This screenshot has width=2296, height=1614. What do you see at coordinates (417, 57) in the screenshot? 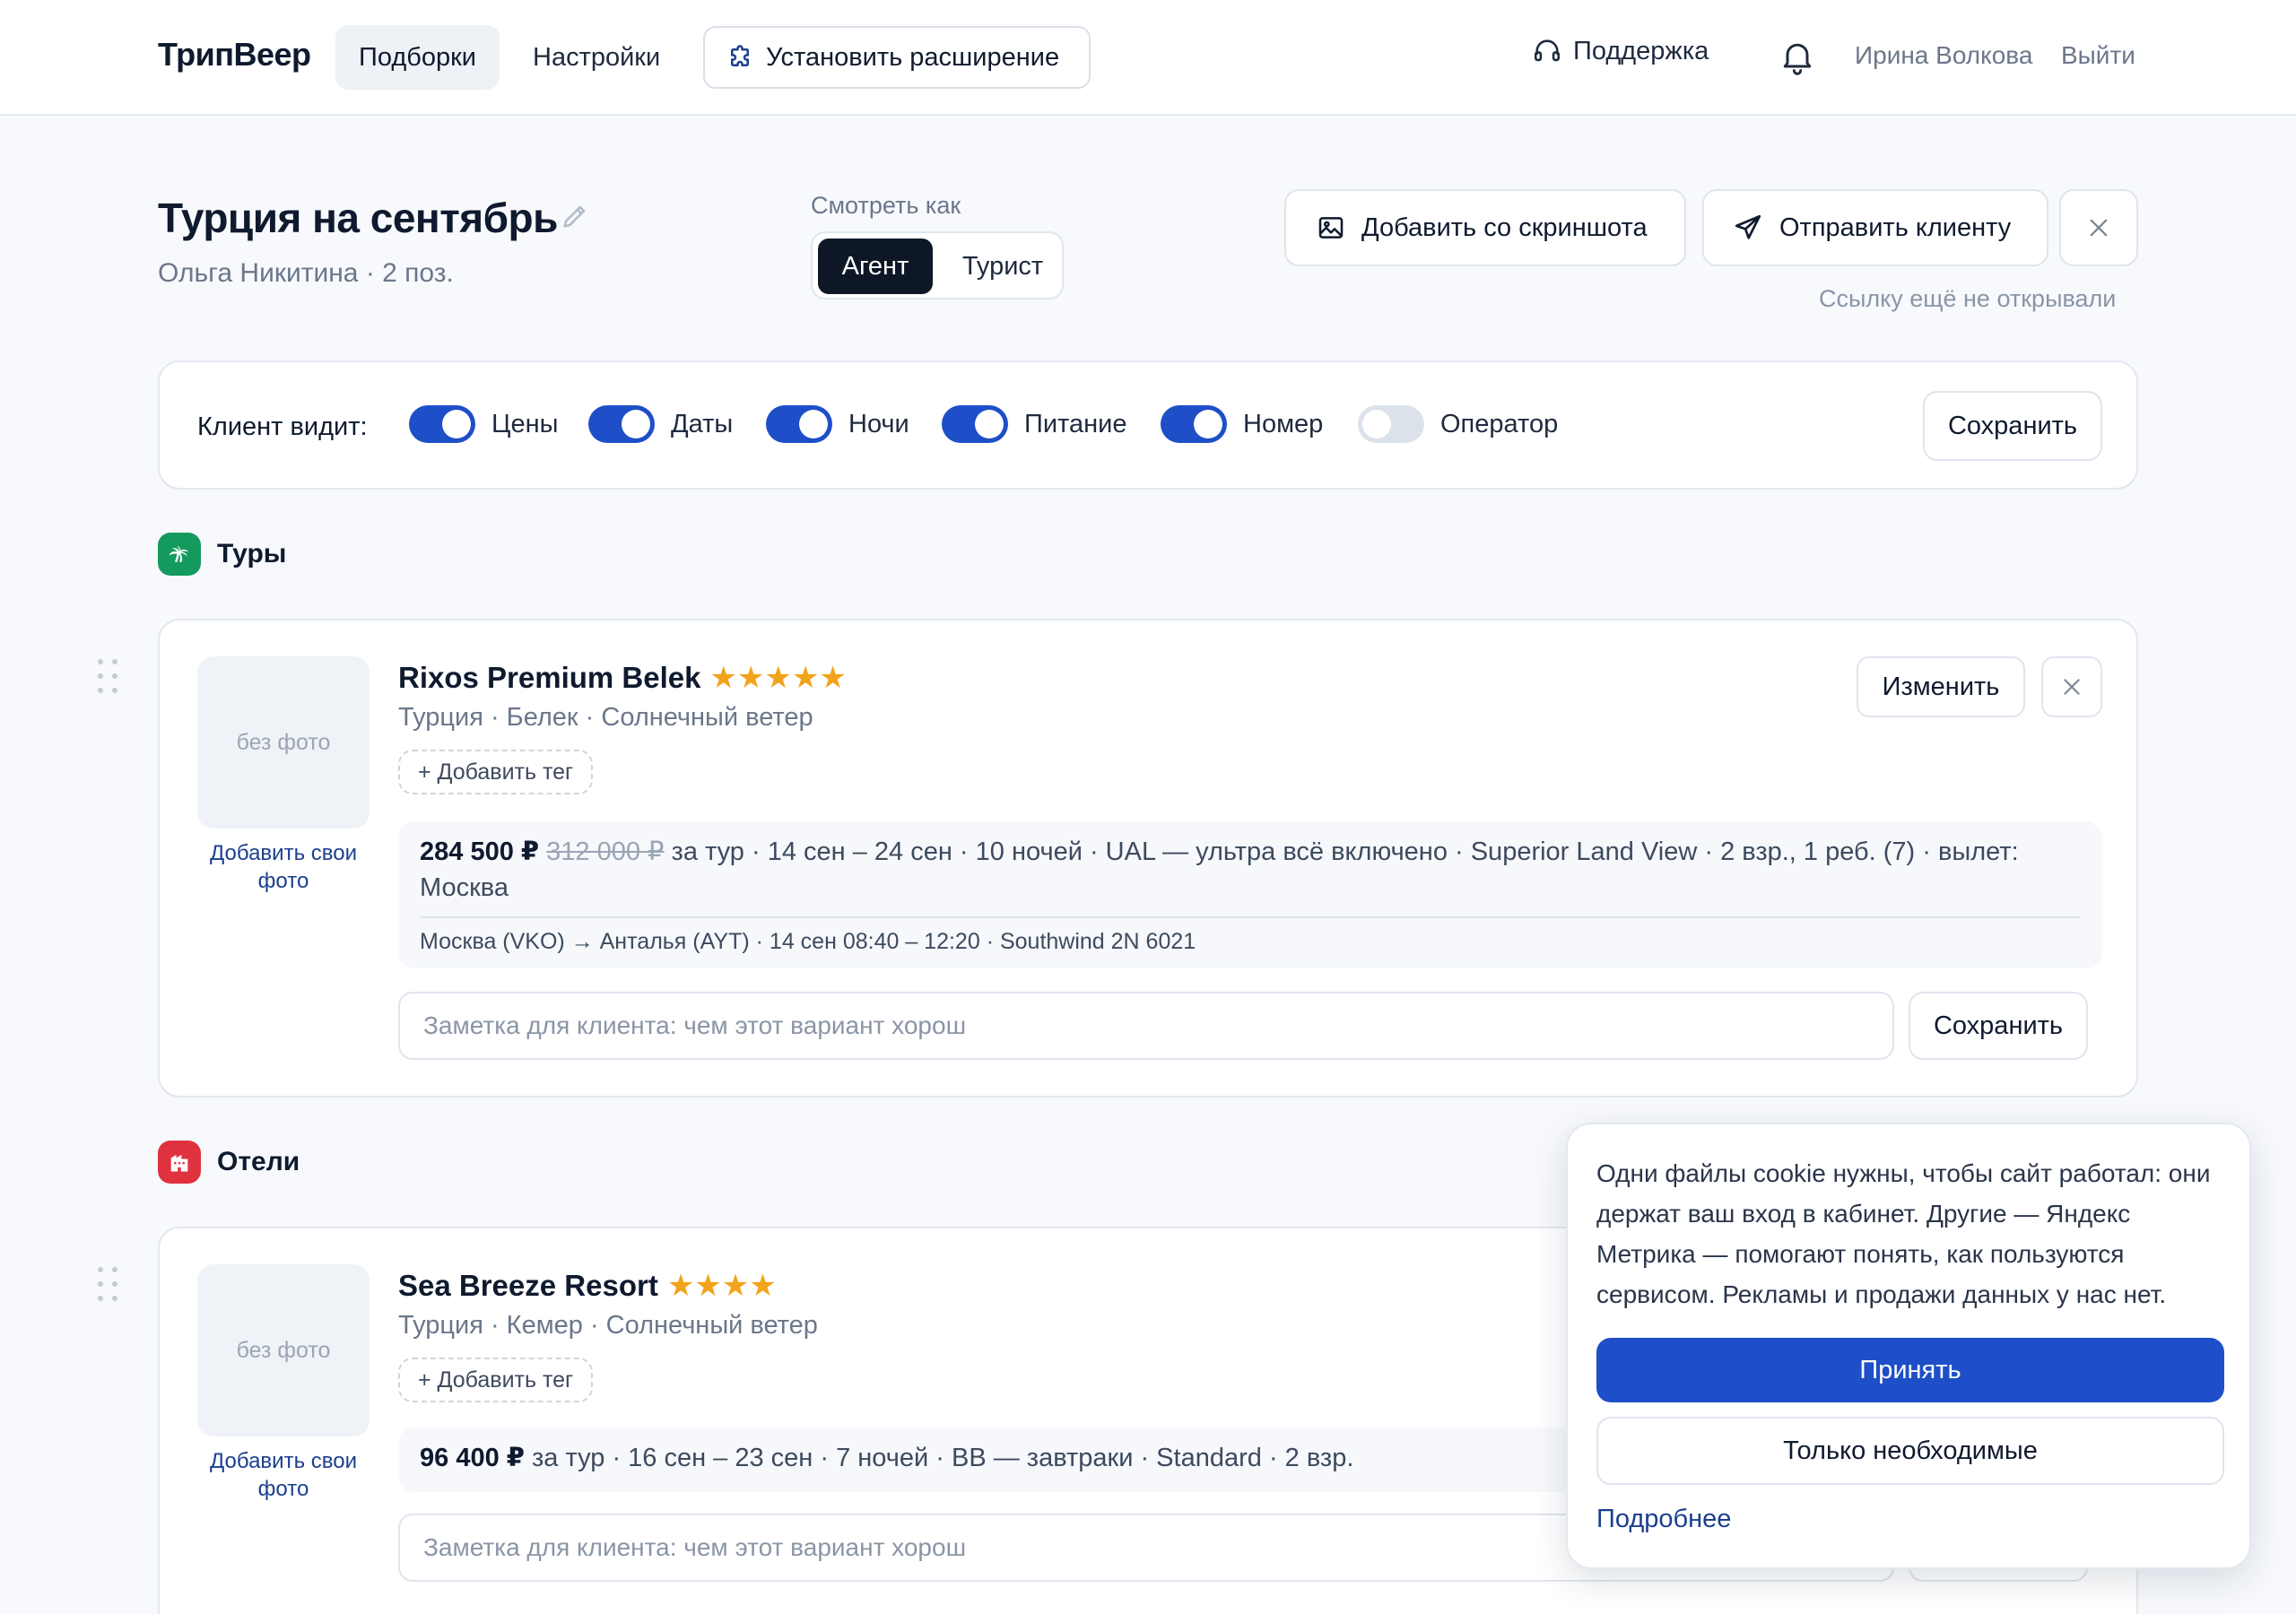
I see `nav-collections: Подборки` at bounding box center [417, 57].